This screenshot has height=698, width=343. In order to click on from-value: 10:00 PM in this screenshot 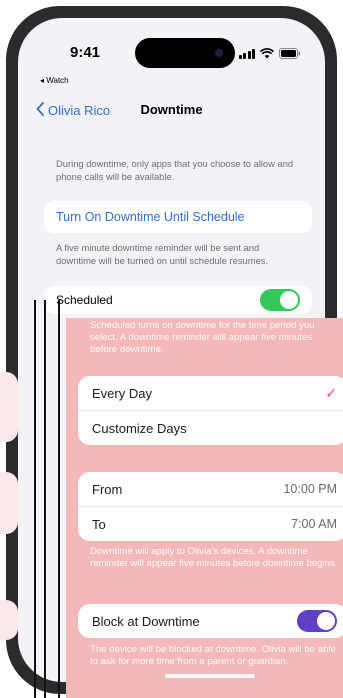, I will do `click(310, 489)`.